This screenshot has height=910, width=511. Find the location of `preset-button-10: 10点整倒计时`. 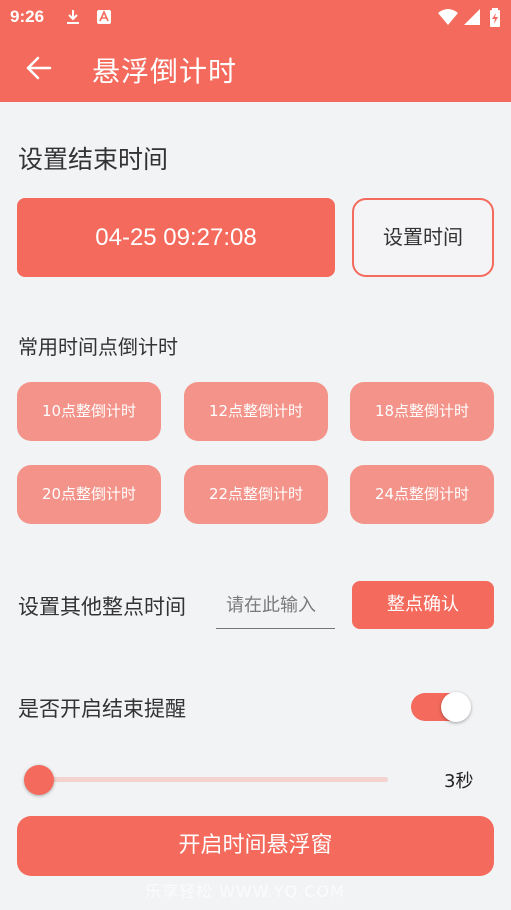

preset-button-10: 10点整倒计时 is located at coordinates (89, 411).